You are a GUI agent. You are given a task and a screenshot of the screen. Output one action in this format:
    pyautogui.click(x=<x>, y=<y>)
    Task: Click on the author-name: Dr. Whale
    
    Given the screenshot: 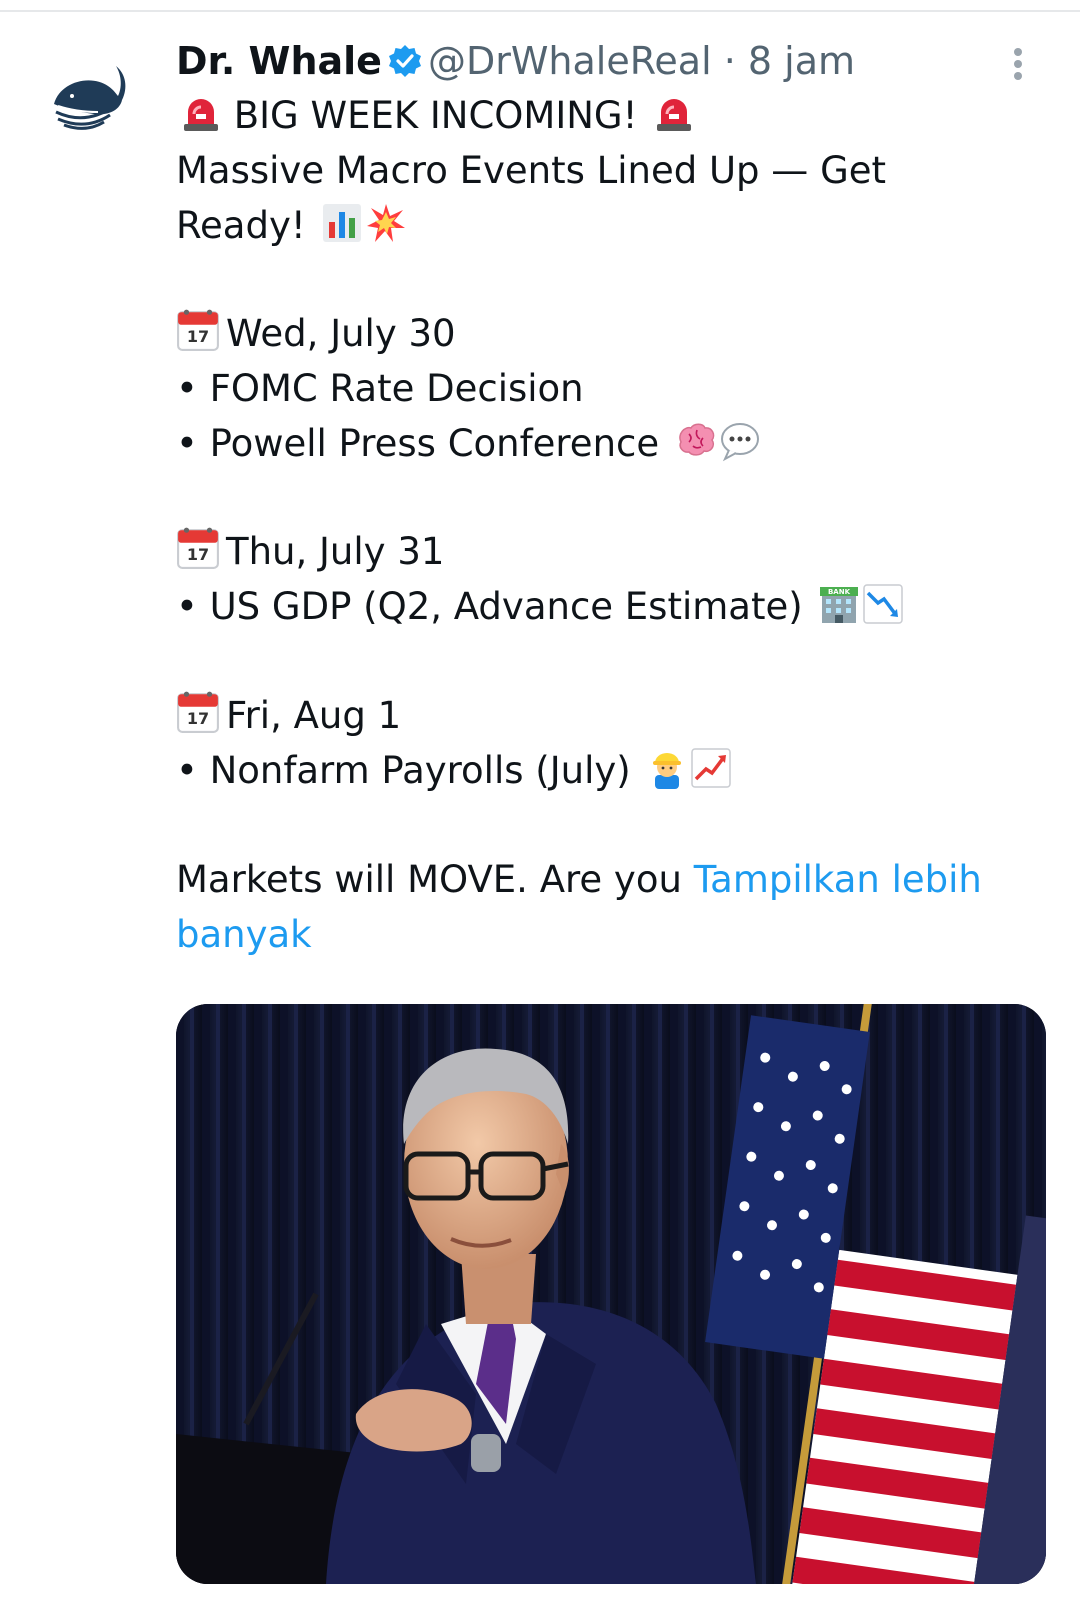 What is the action you would take?
    pyautogui.click(x=279, y=61)
    